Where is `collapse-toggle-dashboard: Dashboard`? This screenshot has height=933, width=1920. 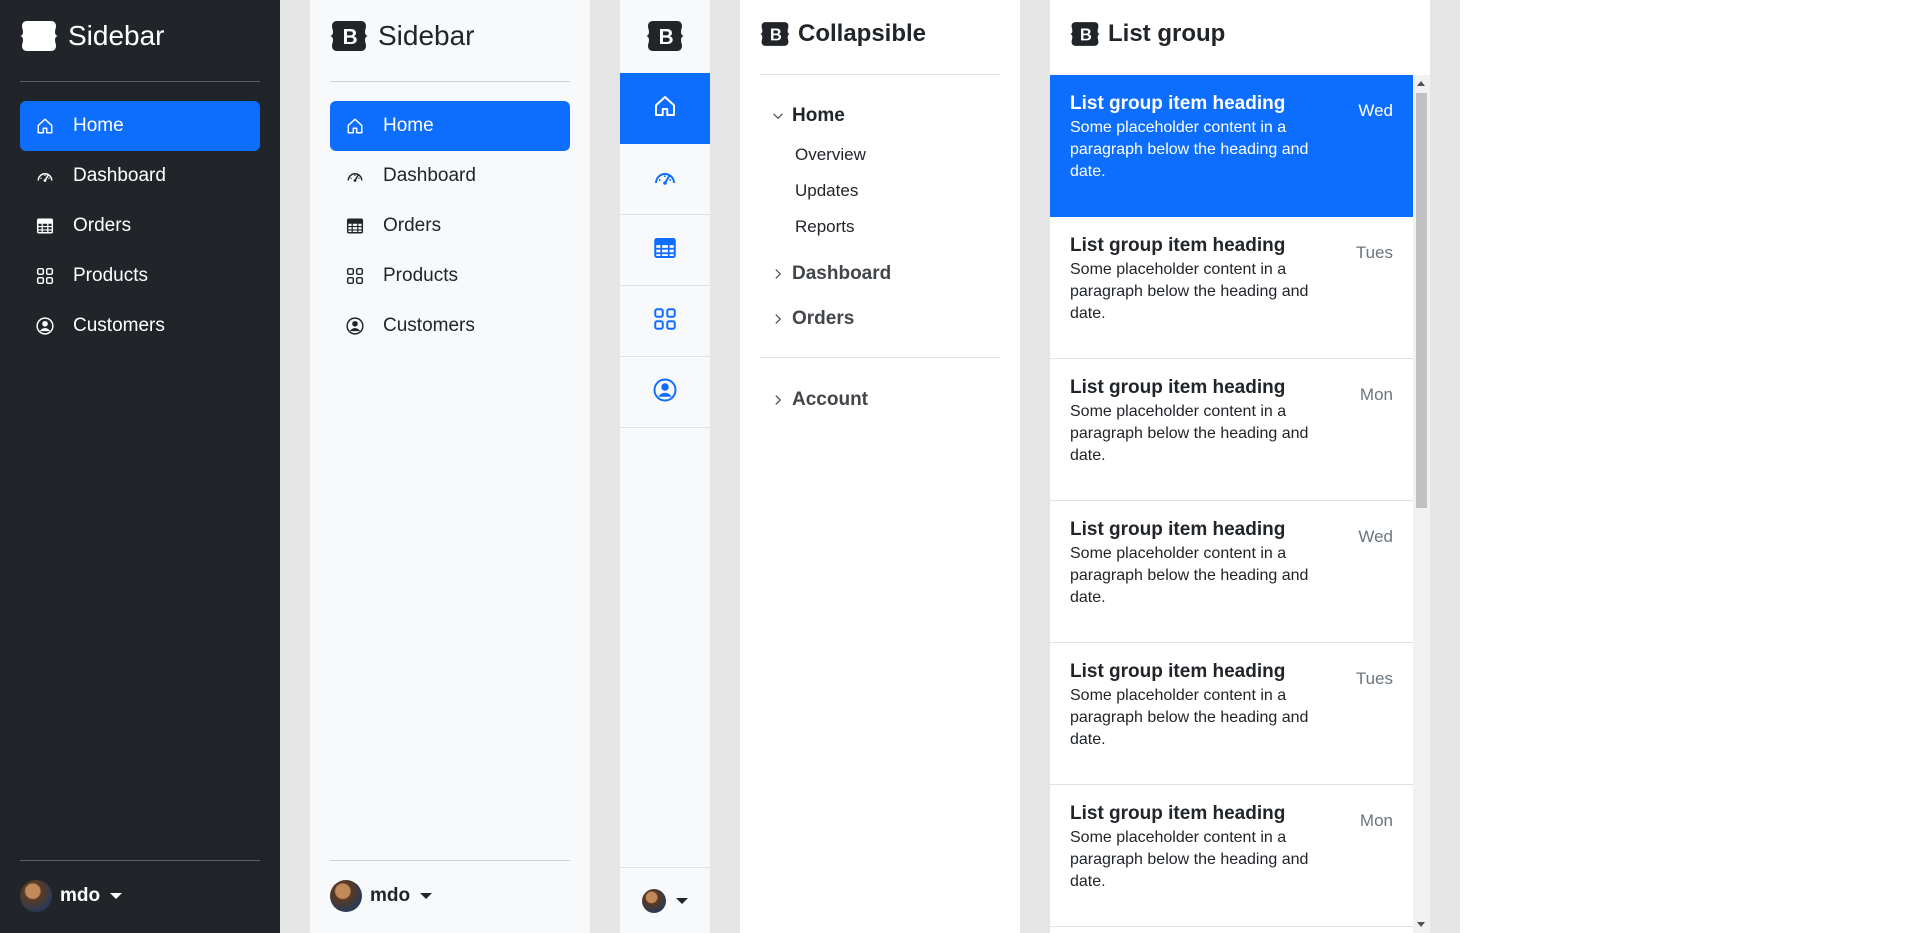 collapse-toggle-dashboard: Dashboard is located at coordinates (831, 274).